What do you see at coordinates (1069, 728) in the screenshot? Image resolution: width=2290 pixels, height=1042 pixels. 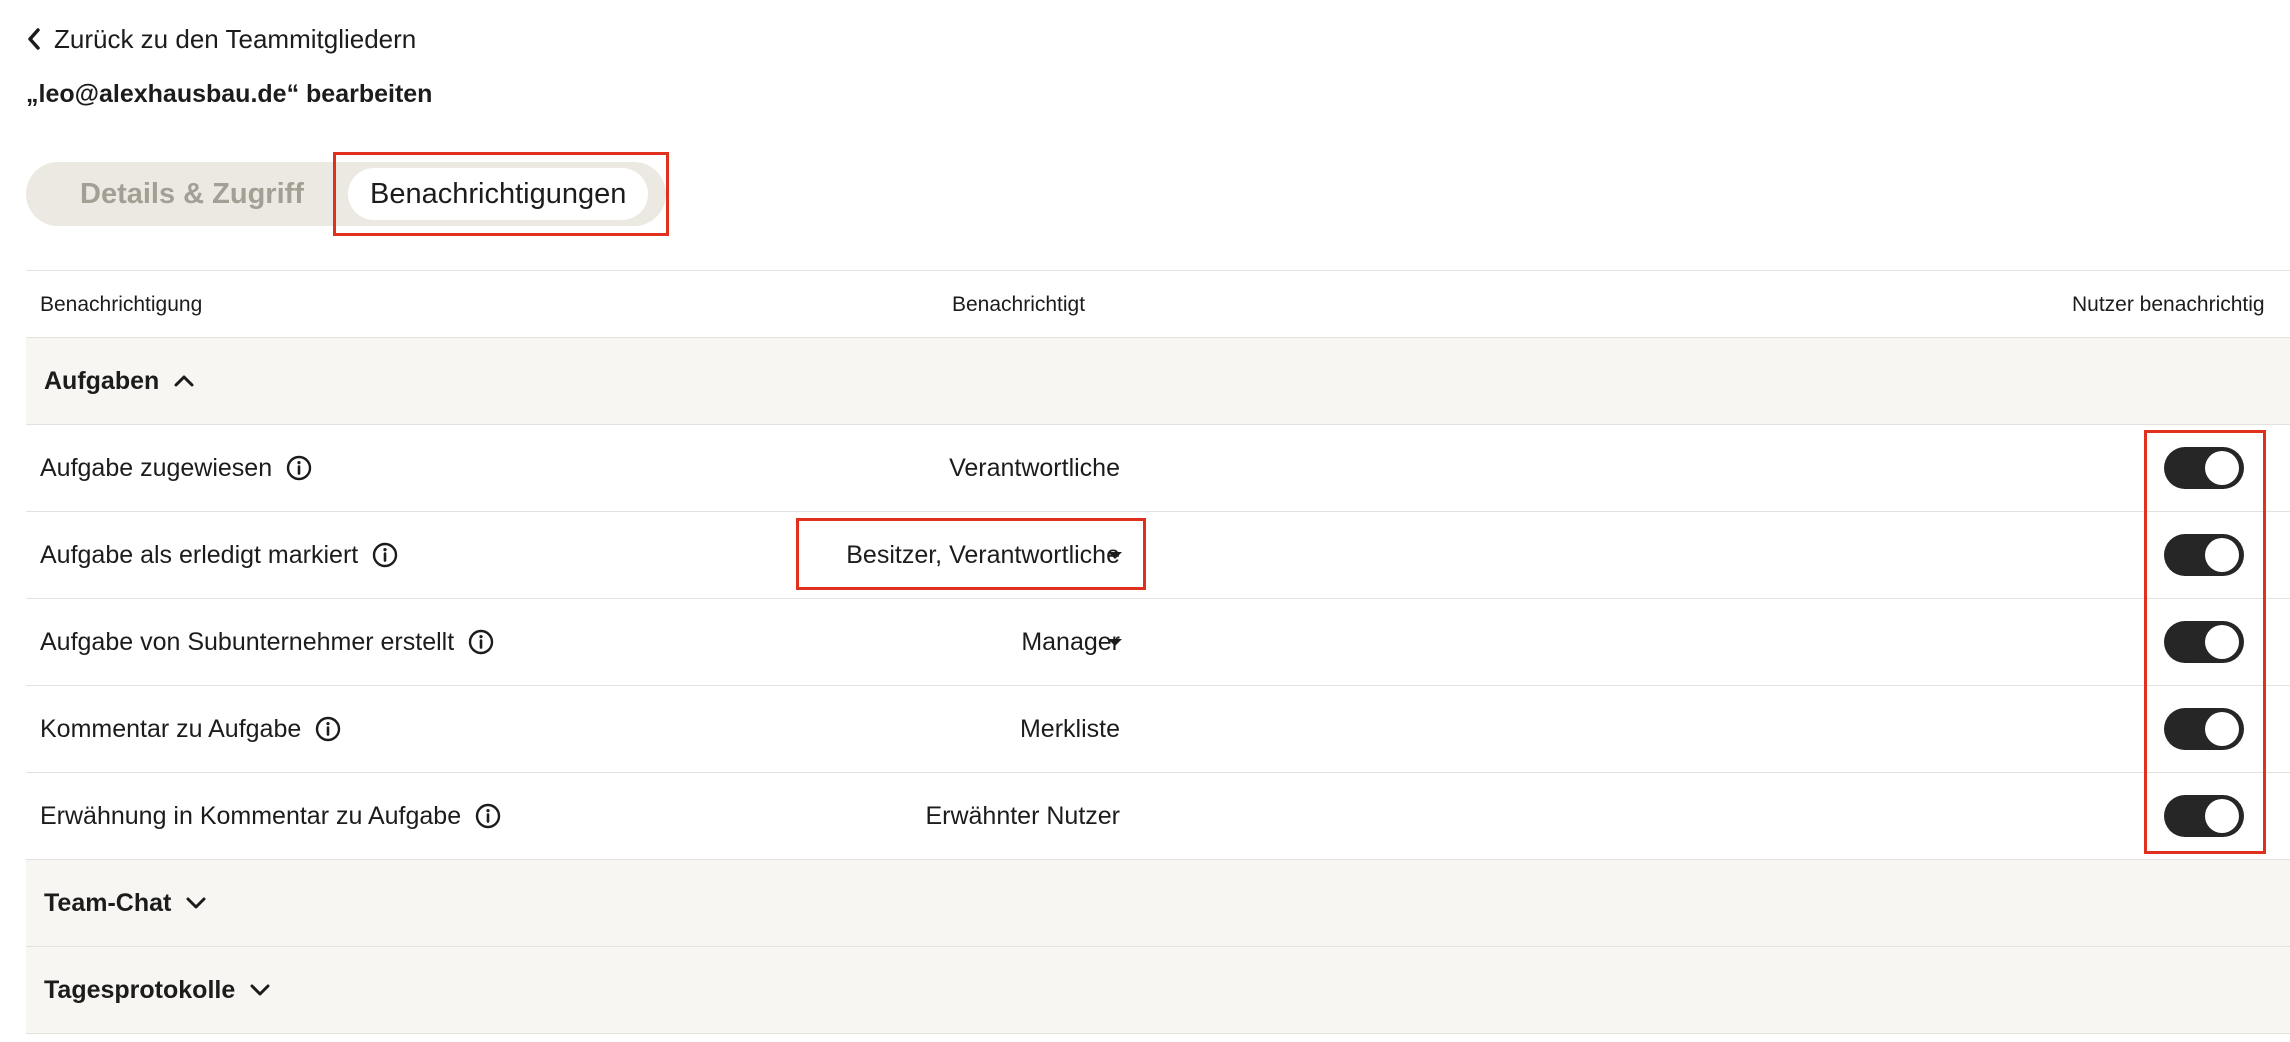 I see `notified-recipients: Merkliste` at bounding box center [1069, 728].